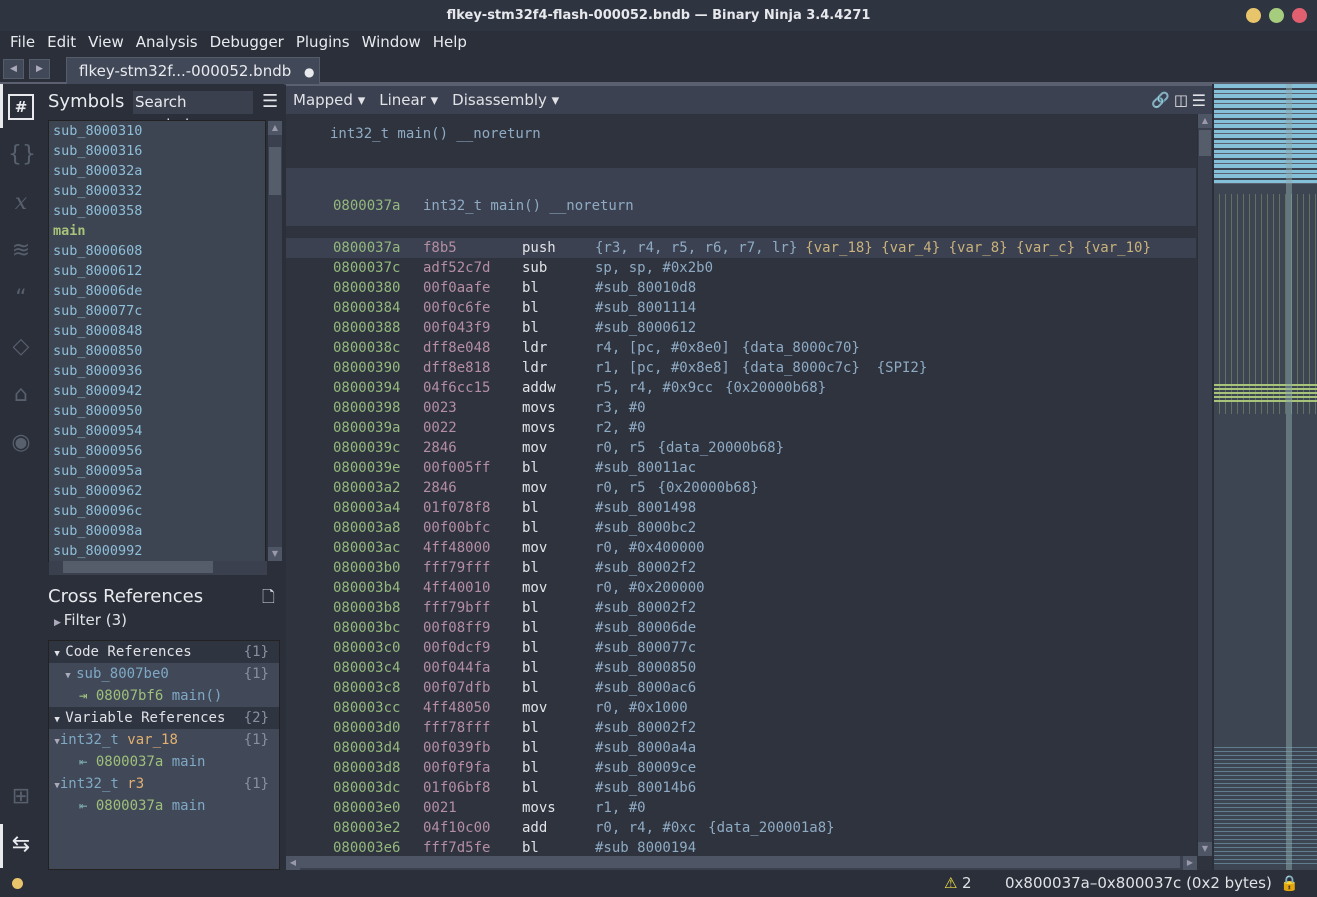 This screenshot has width=1317, height=897. I want to click on disassembly-vertical-scrollbar: ▲ ▼, so click(1204, 485).